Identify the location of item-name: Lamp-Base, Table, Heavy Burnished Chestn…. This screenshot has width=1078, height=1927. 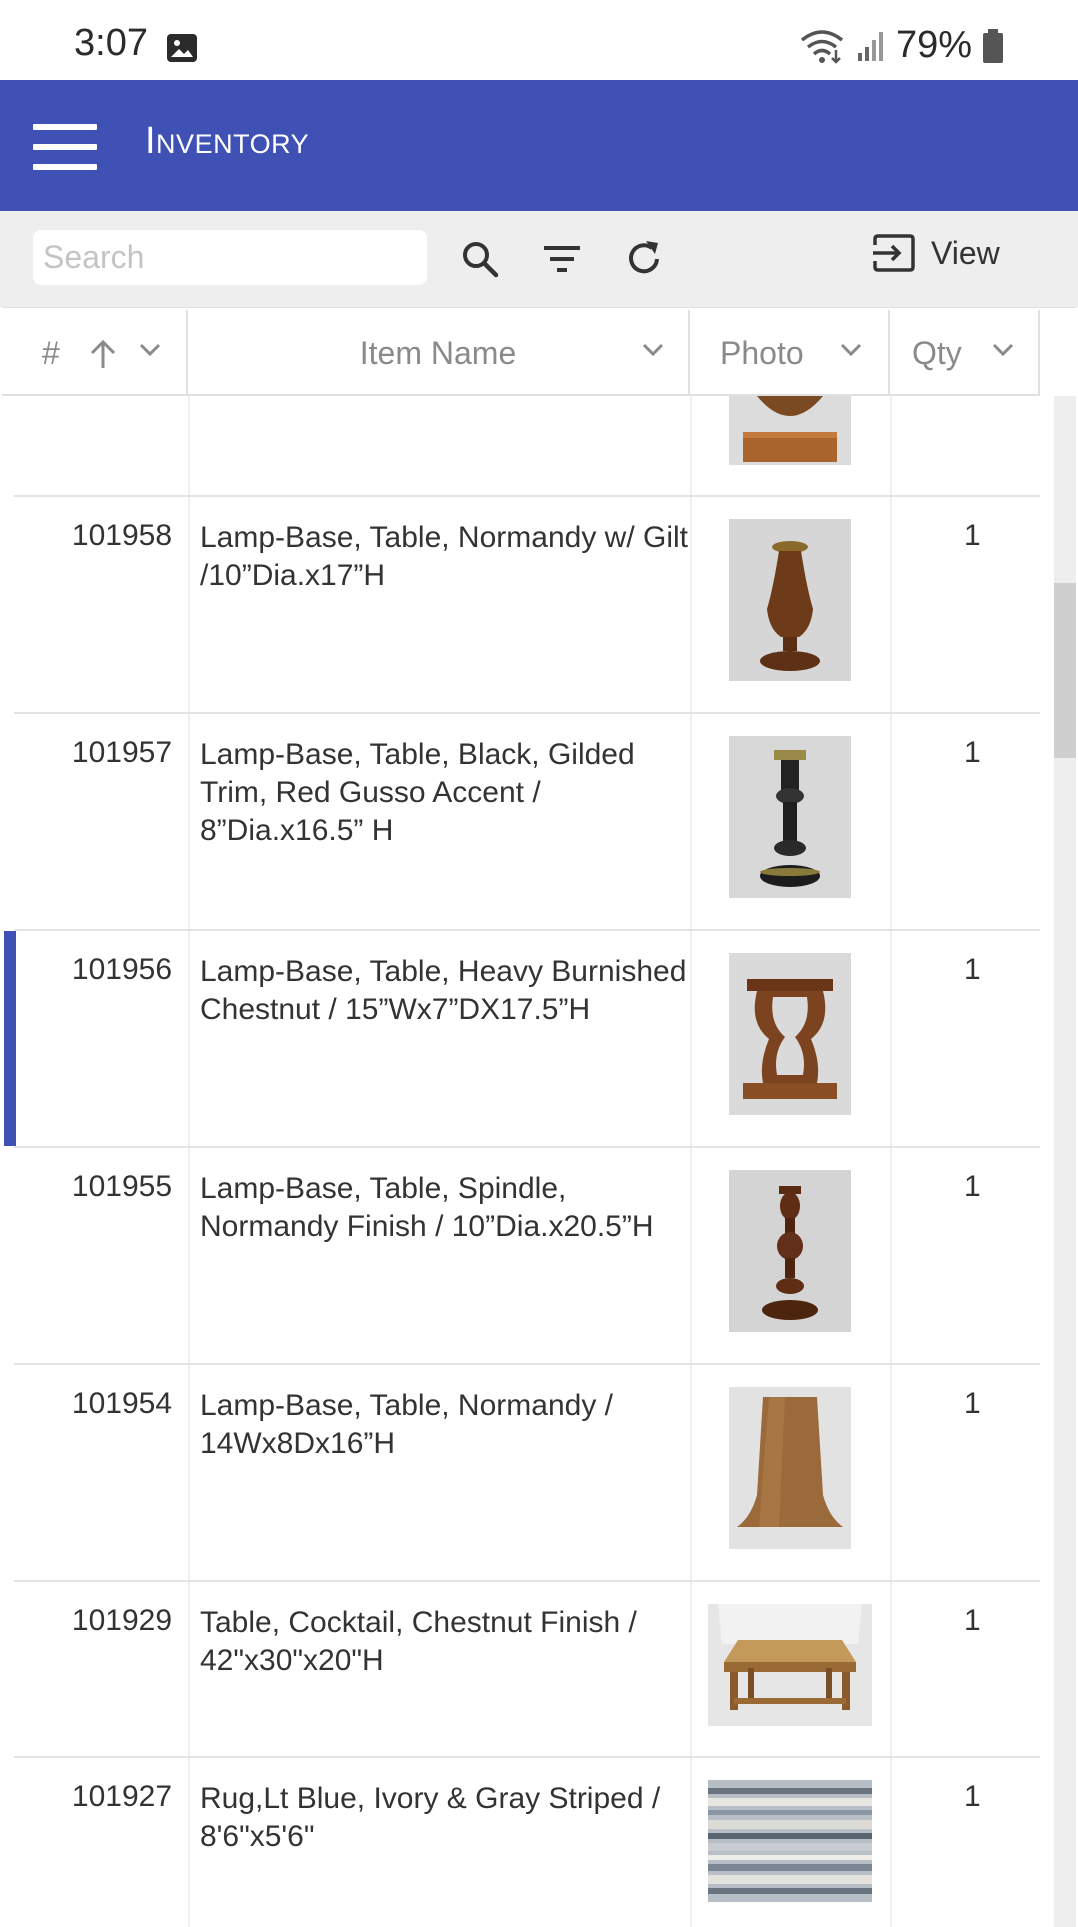
(443, 990).